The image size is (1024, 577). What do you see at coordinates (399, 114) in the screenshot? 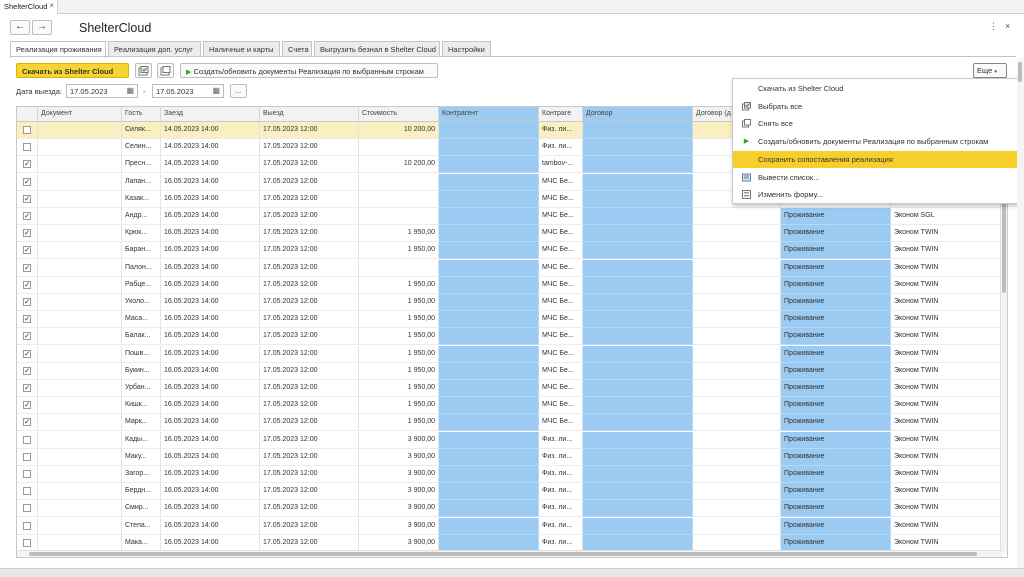
I see `column-header-cost: Стоимость` at bounding box center [399, 114].